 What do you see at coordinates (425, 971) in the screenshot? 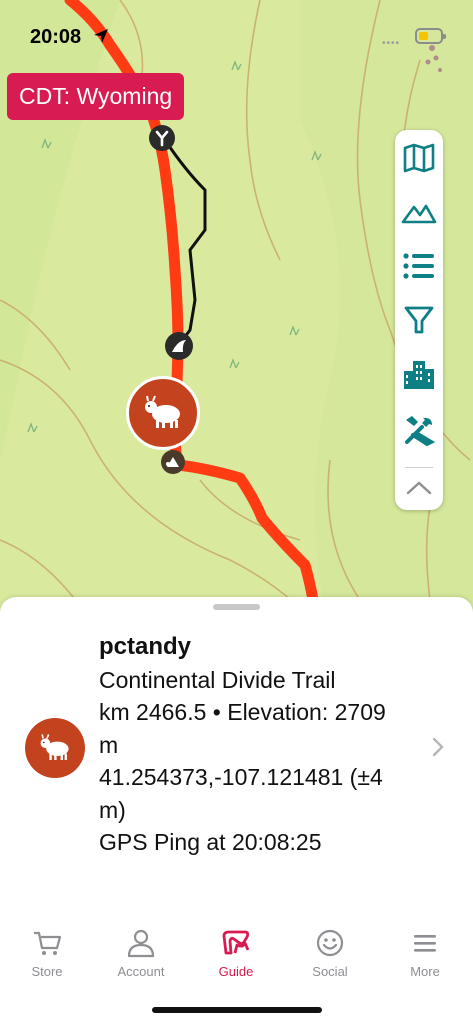
I see `tab-more-label: More` at bounding box center [425, 971].